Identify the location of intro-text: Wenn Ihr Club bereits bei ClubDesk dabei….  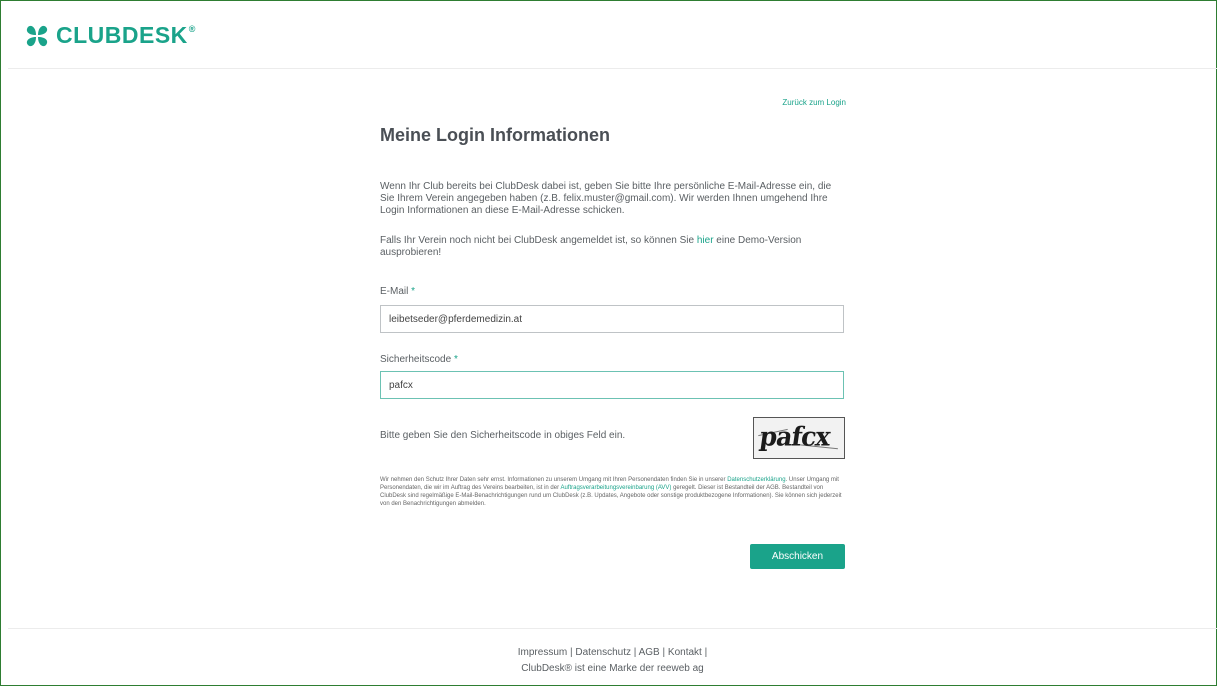
(606, 198).